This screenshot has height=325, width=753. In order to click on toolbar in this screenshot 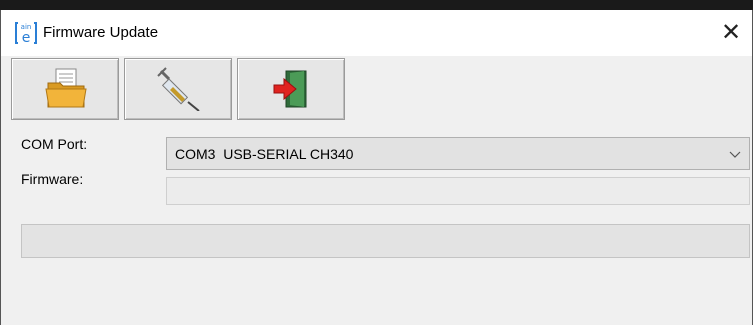, I will do `click(181, 90)`.